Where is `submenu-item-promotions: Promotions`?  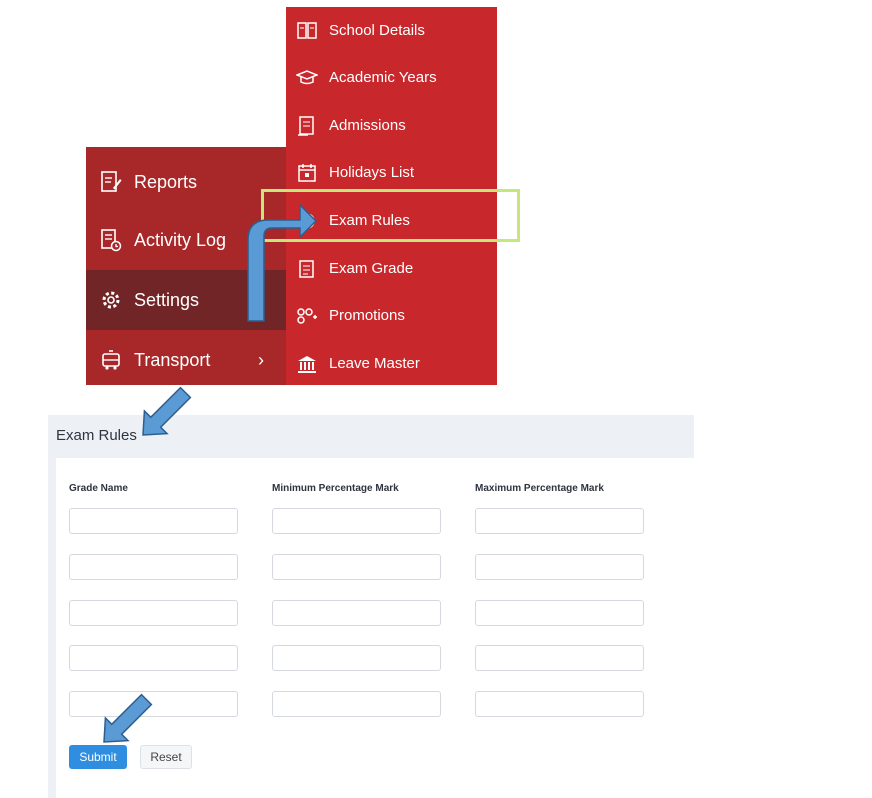
submenu-item-promotions: Promotions is located at coordinates (391, 315).